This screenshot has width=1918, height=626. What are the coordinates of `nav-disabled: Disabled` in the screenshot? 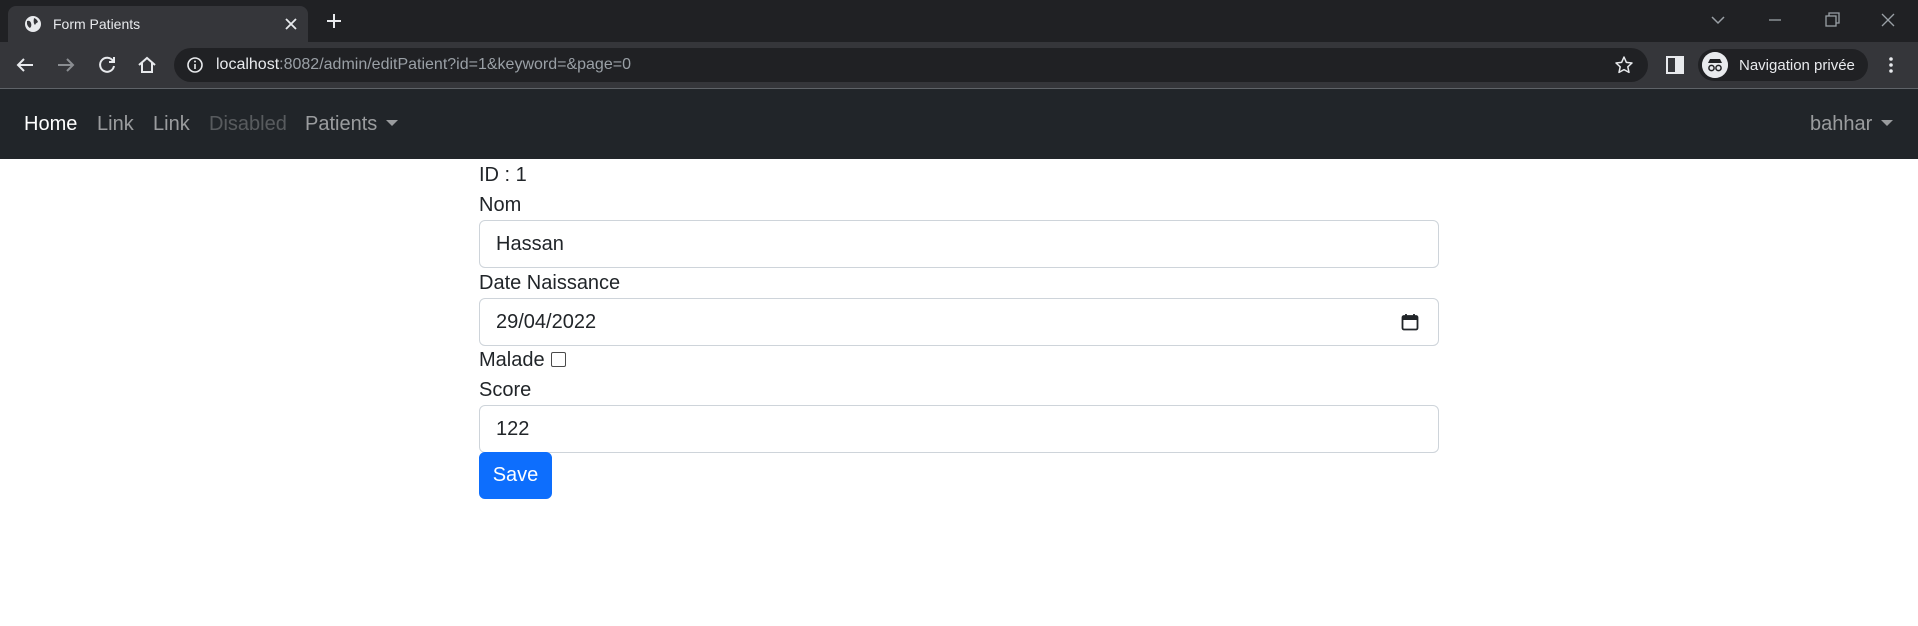 It's located at (248, 124).